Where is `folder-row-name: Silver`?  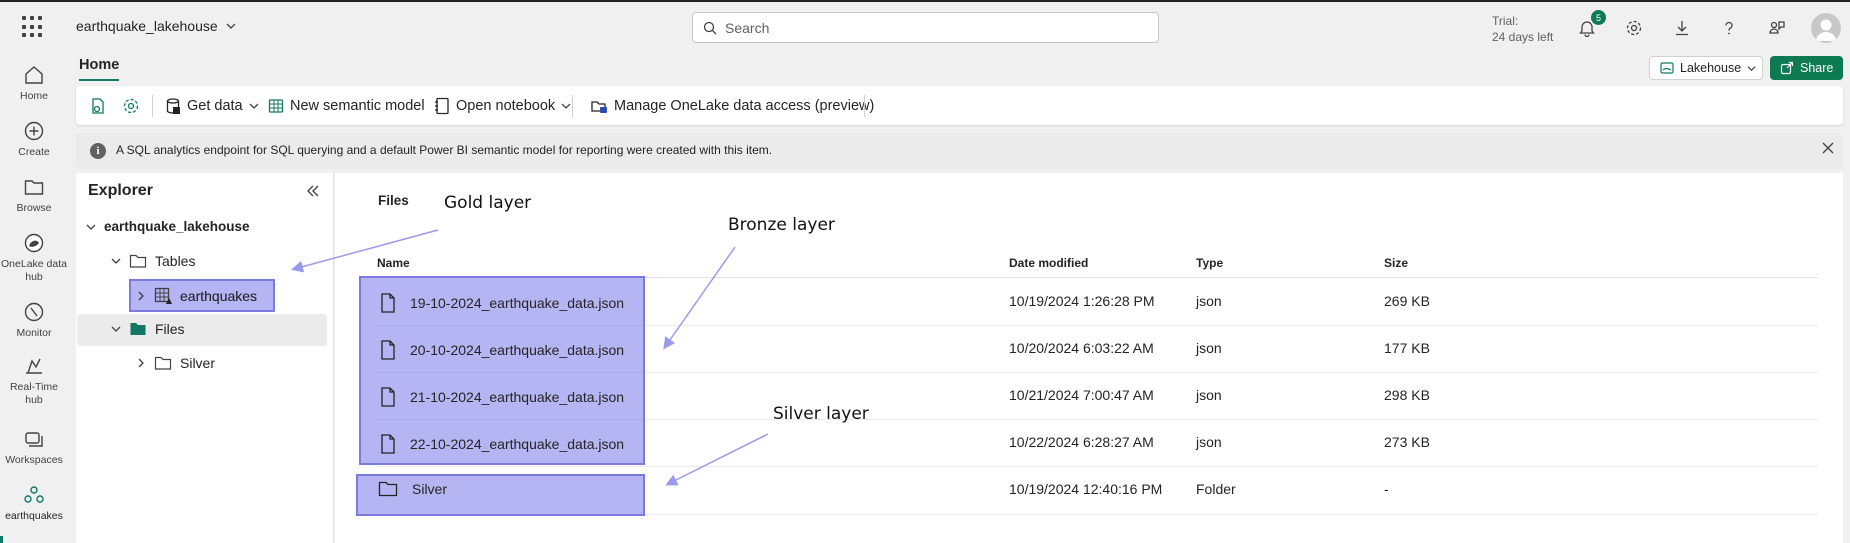 folder-row-name: Silver is located at coordinates (412, 489).